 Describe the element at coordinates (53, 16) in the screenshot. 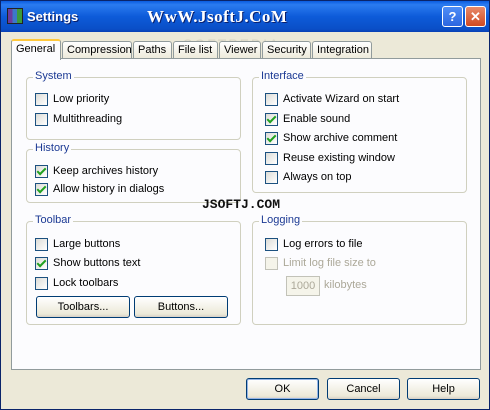

I see `window-title: Settings` at that location.